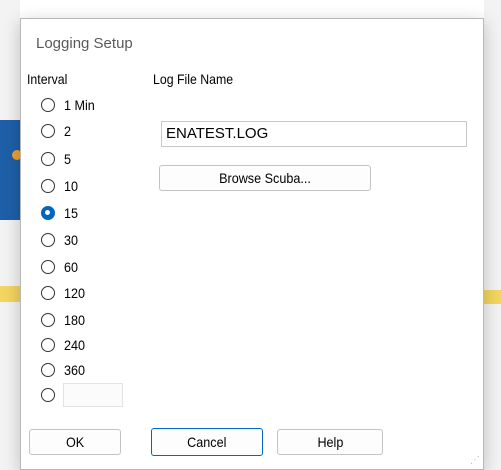 The height and width of the screenshot is (470, 501). Describe the element at coordinates (314, 134) in the screenshot. I see `log-file-name-input: ENATEST.LOG` at that location.